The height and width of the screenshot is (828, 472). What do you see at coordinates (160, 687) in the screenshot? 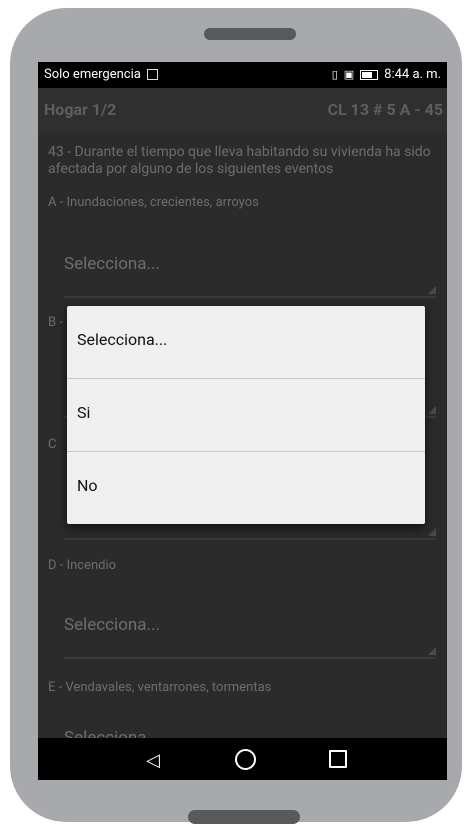
I see `item-label-e: E - Vendavales, ventarrones, tormentas` at bounding box center [160, 687].